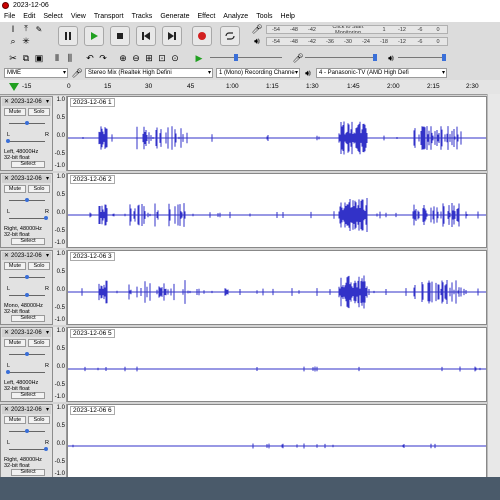 The height and width of the screenshot is (500, 500). I want to click on waveform-area: 2023-12-06 6, so click(277, 441).